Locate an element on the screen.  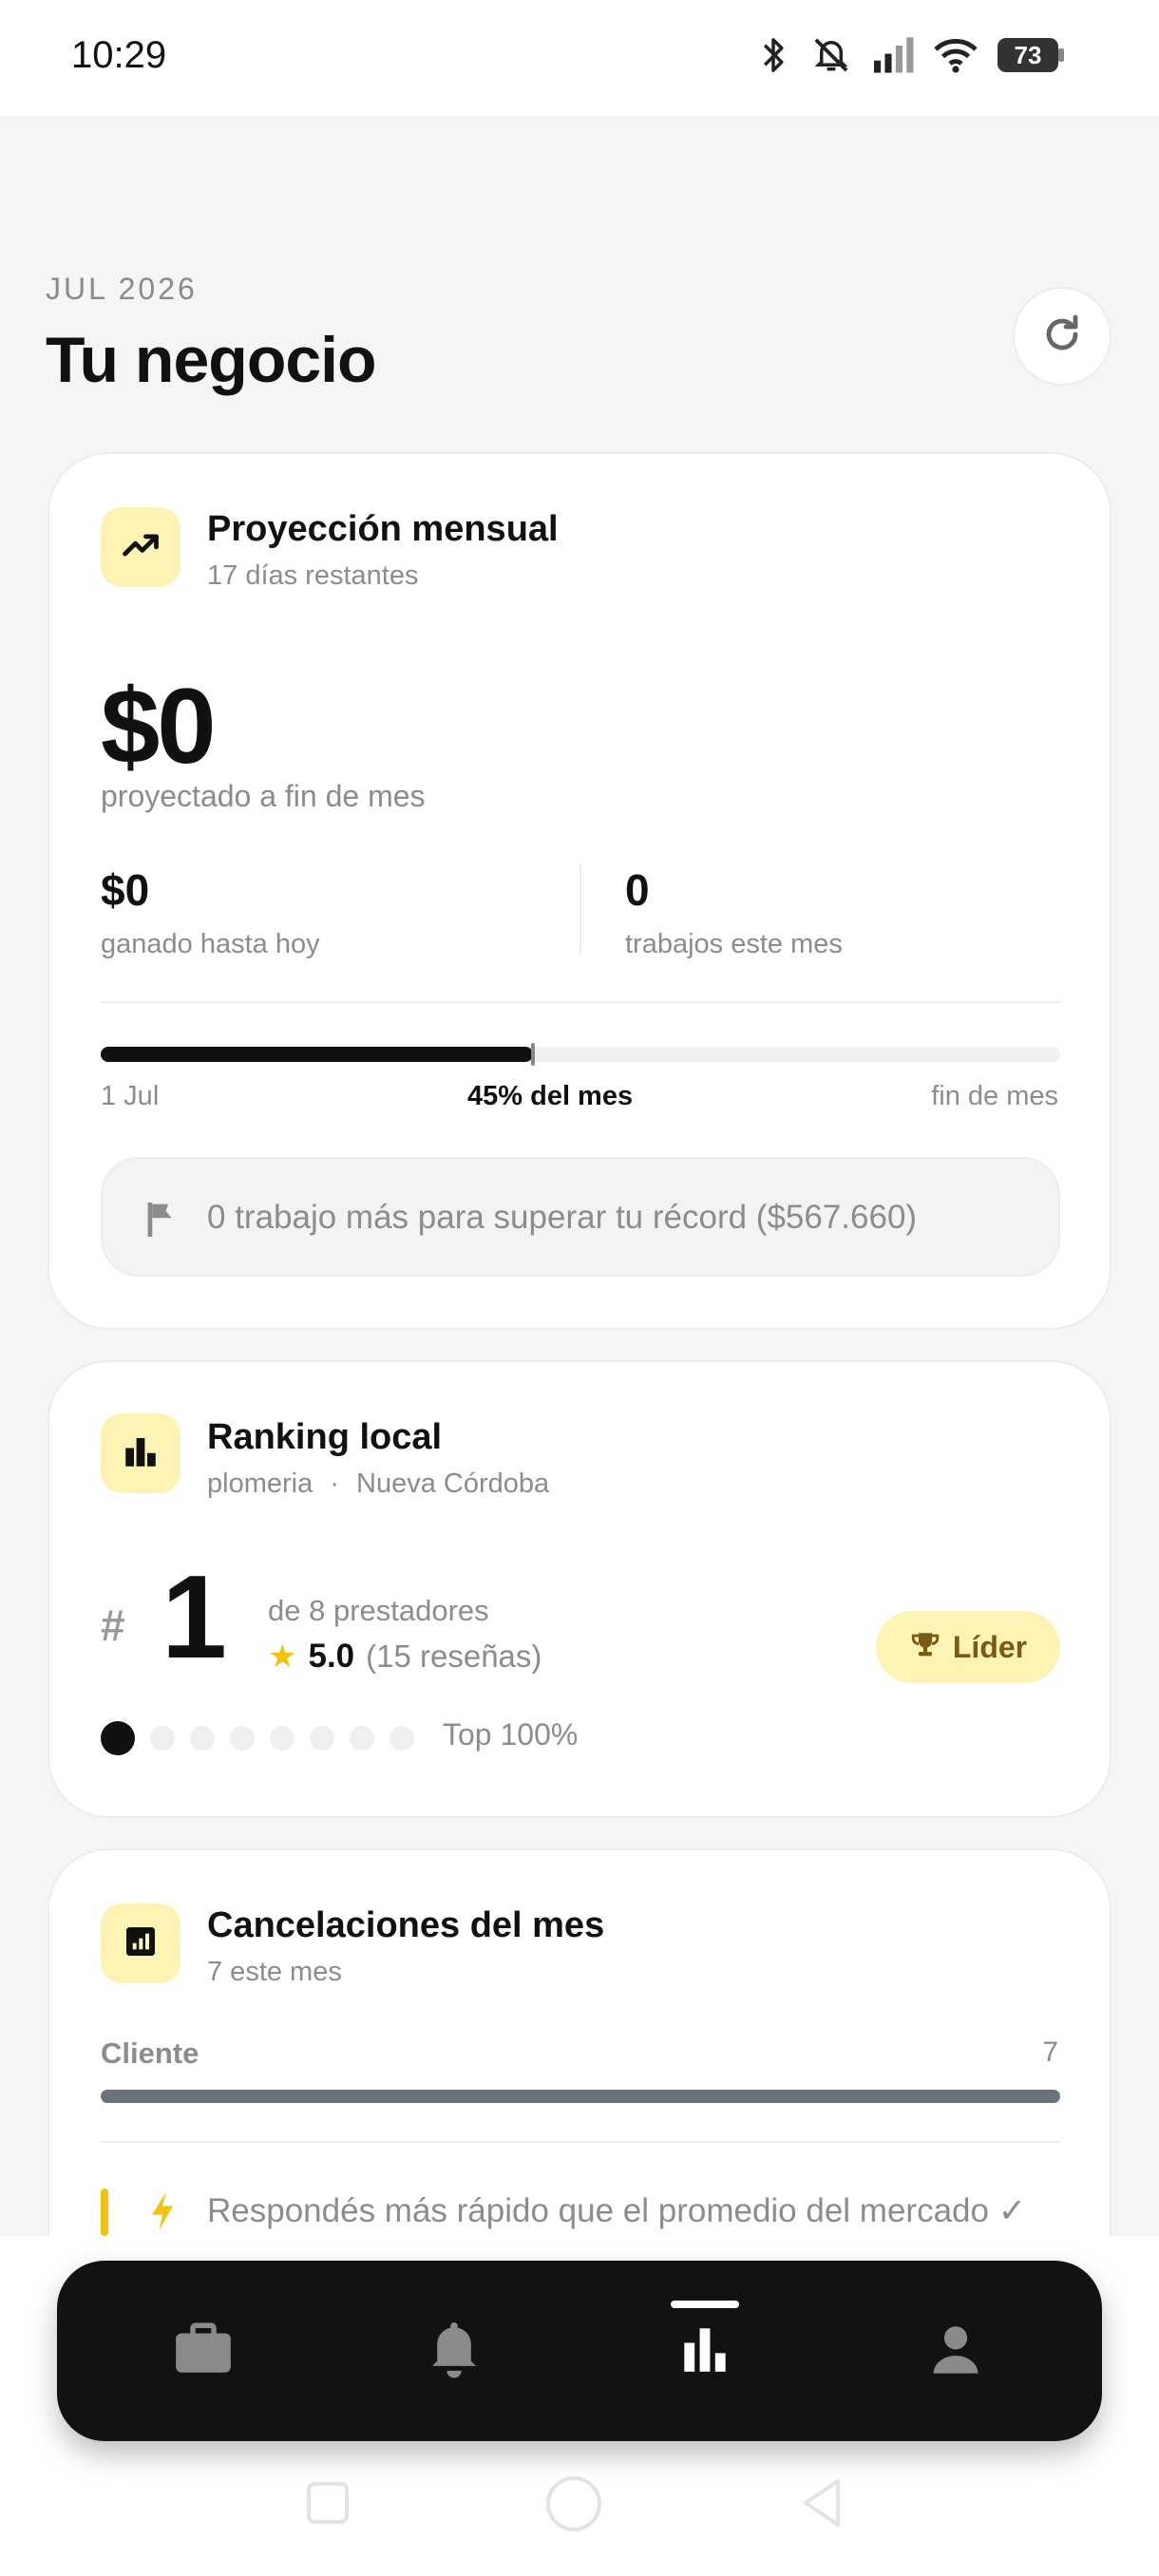
projected-amount: $0 is located at coordinates (159, 726).